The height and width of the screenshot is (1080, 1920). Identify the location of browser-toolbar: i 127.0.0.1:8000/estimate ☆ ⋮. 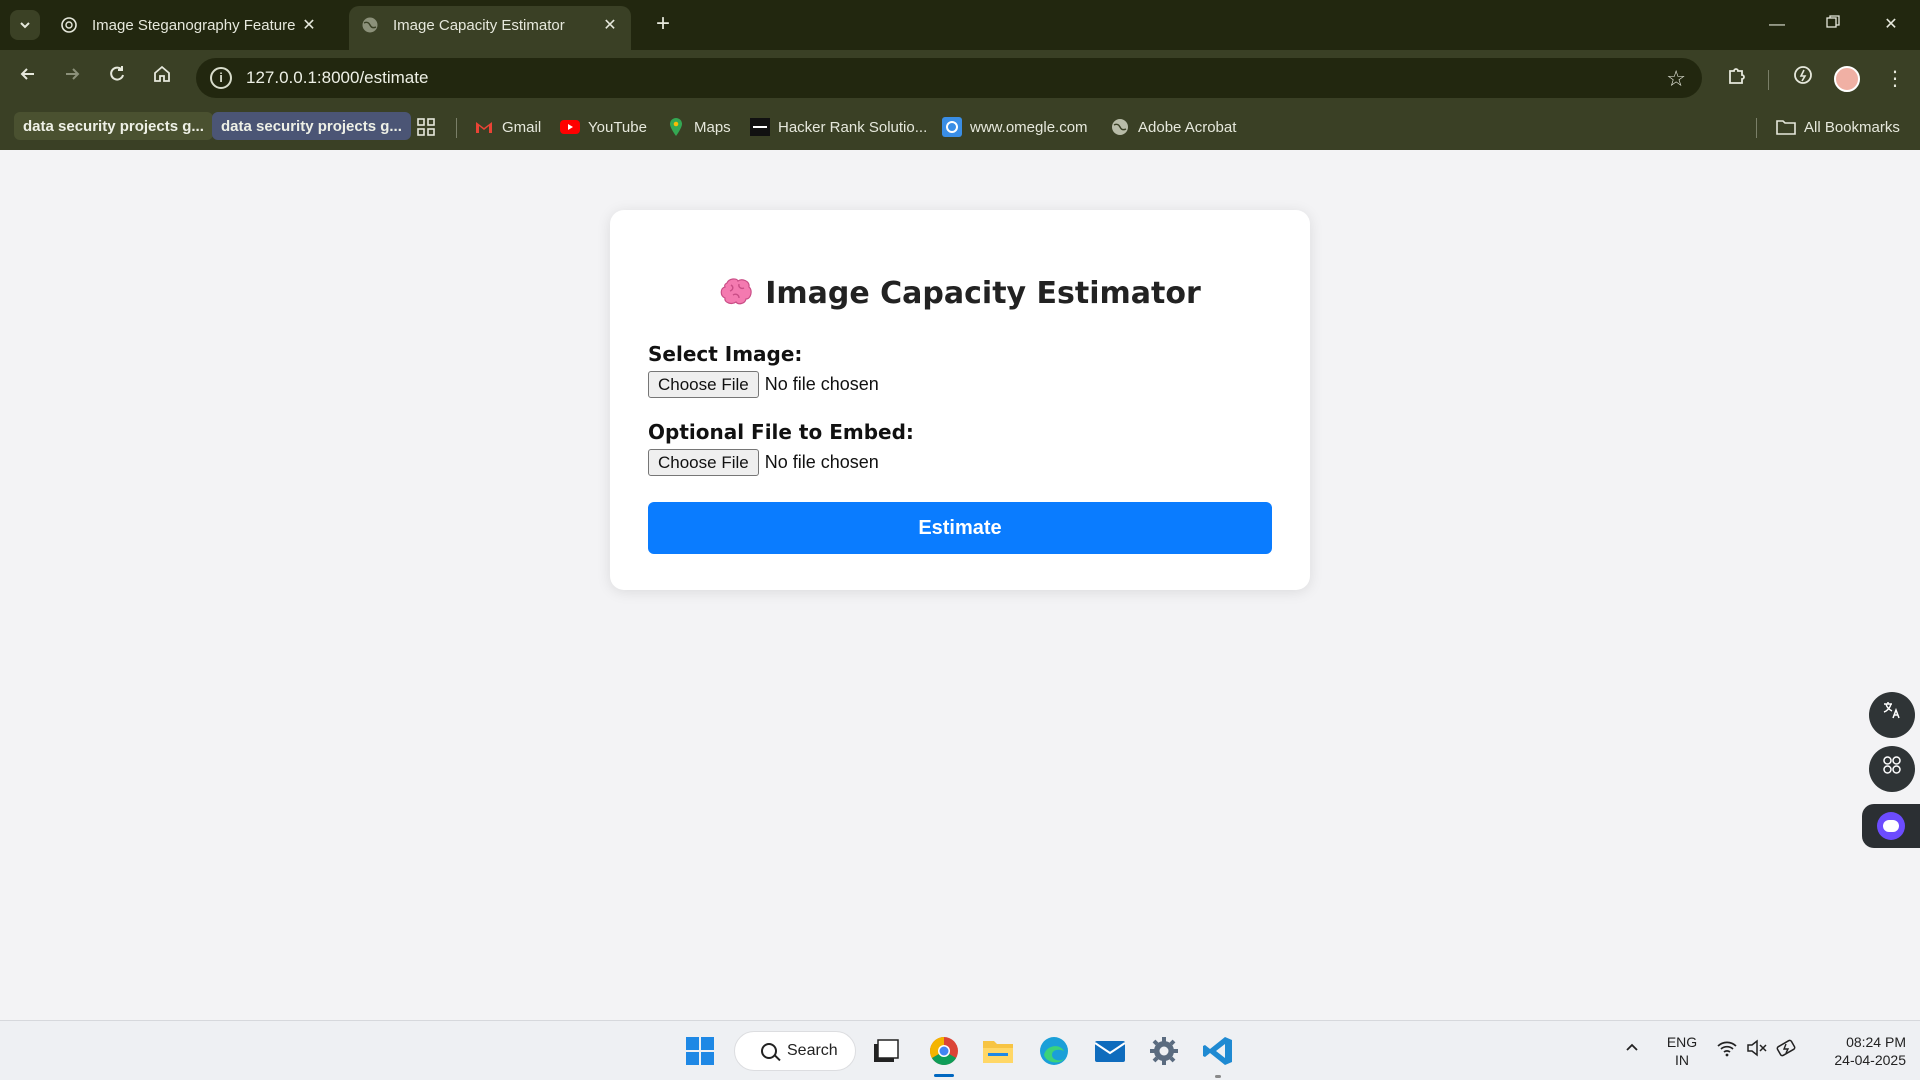
(960, 78).